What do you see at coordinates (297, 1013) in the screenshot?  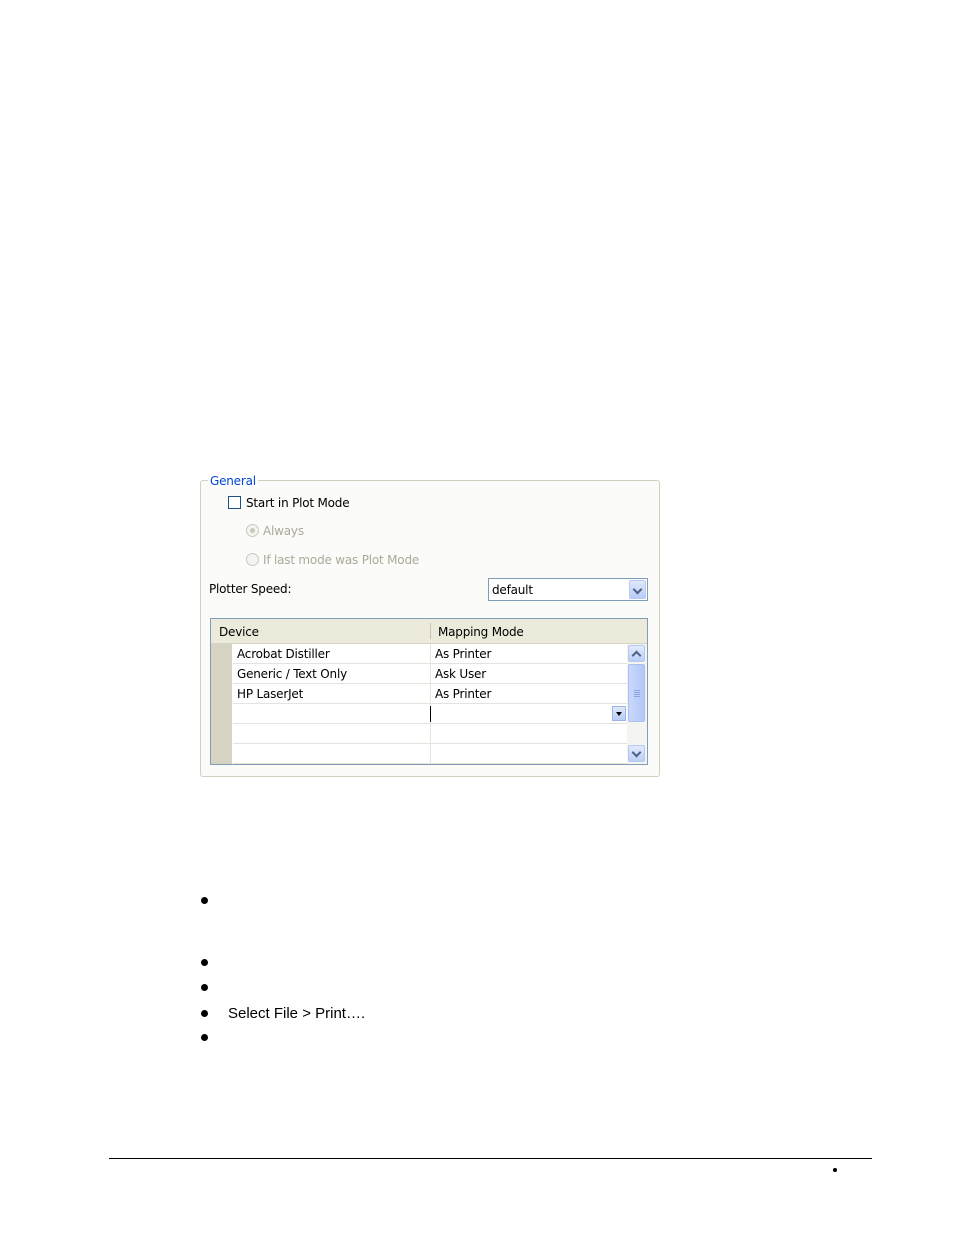 I see `bullet-text-select-print: Select File > Print….` at bounding box center [297, 1013].